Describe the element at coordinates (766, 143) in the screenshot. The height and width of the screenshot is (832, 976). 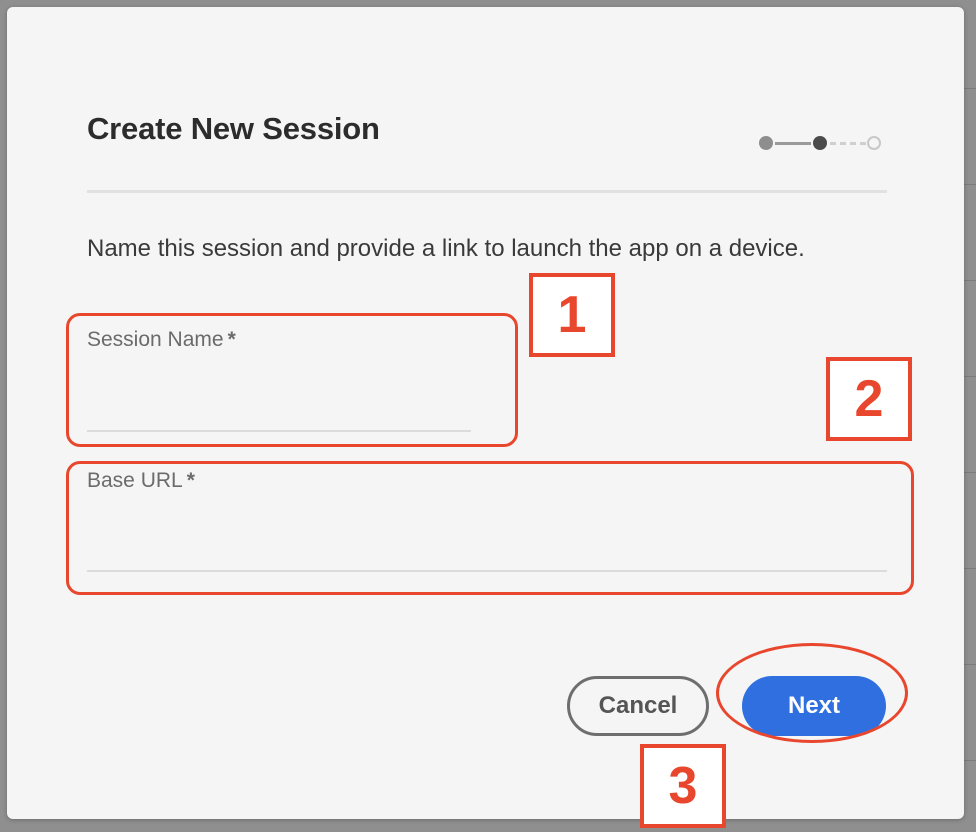
I see `step-1-complete-dot` at that location.